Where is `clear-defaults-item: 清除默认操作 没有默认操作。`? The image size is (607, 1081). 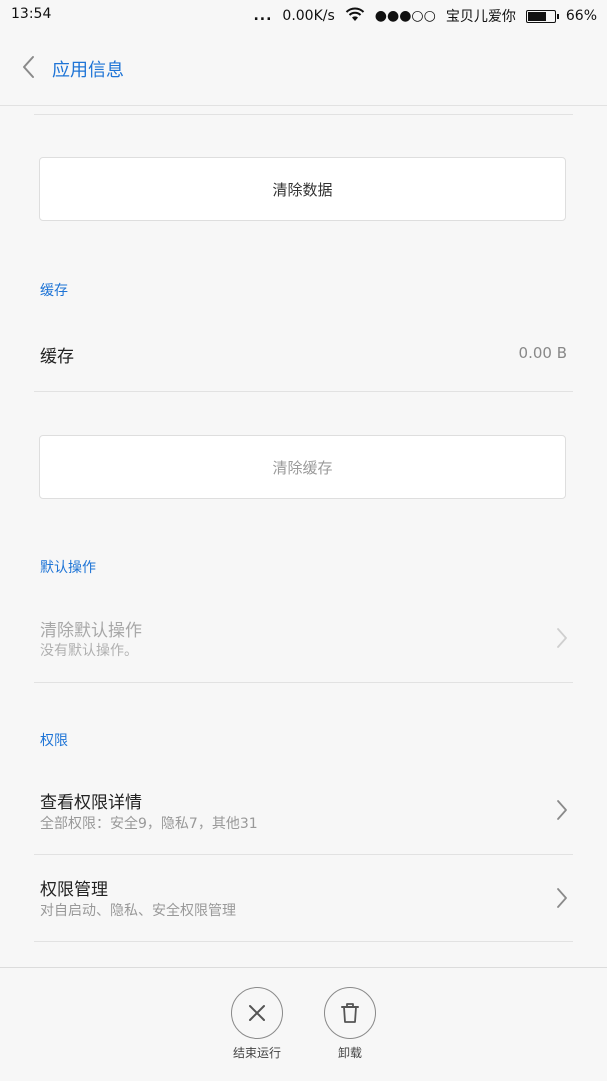
clear-defaults-item: 清除默认操作 没有默认操作。 is located at coordinates (303, 641).